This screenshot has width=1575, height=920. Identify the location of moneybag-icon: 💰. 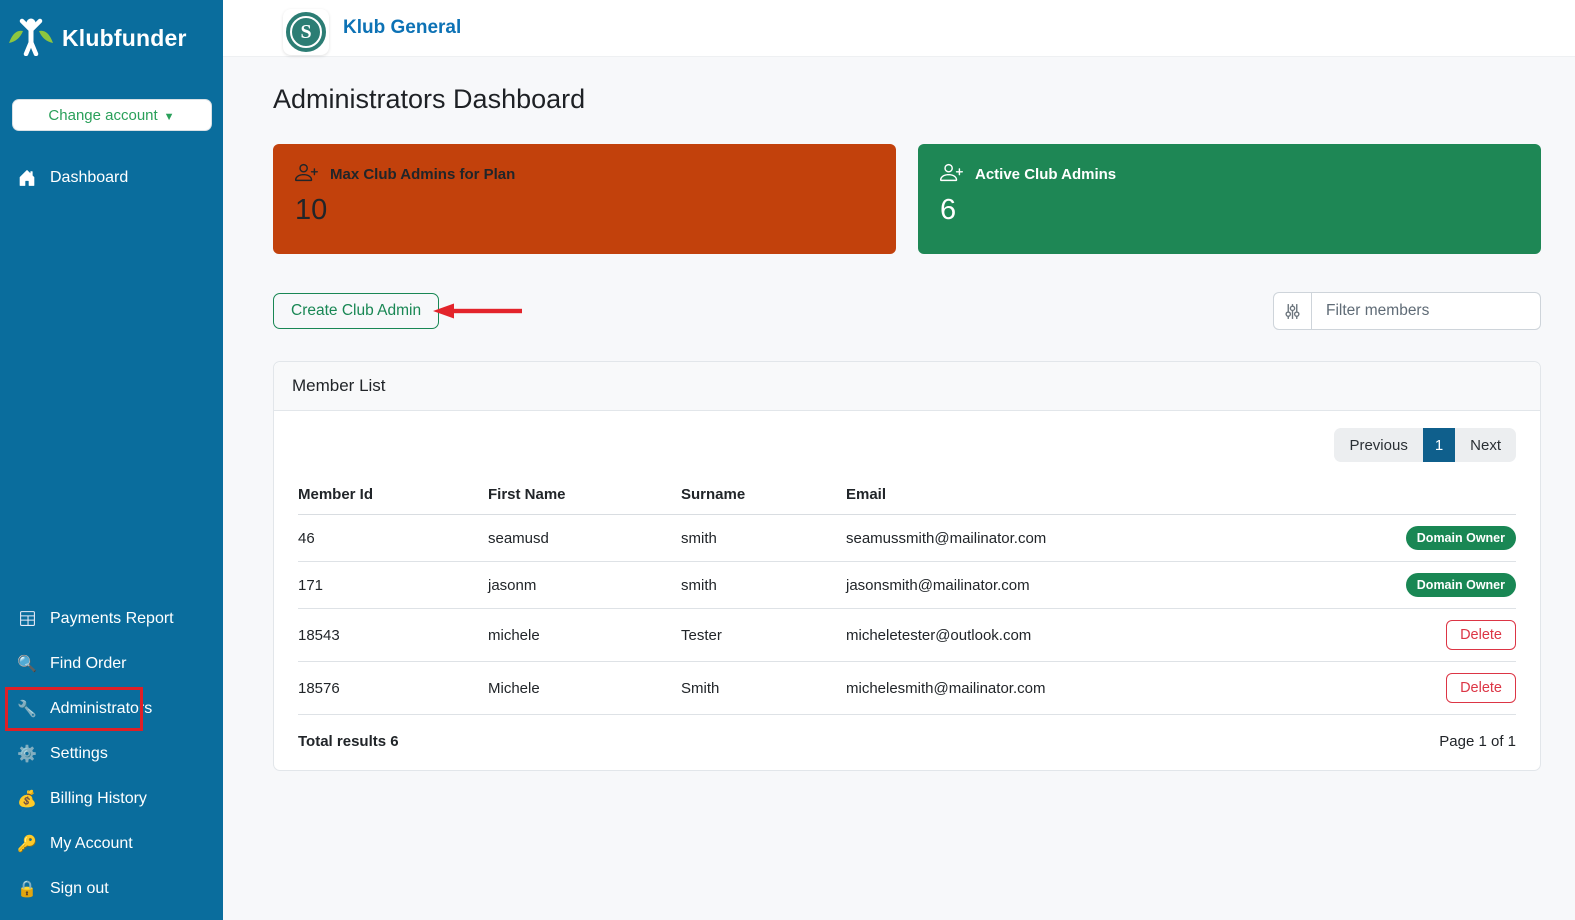
(27, 799).